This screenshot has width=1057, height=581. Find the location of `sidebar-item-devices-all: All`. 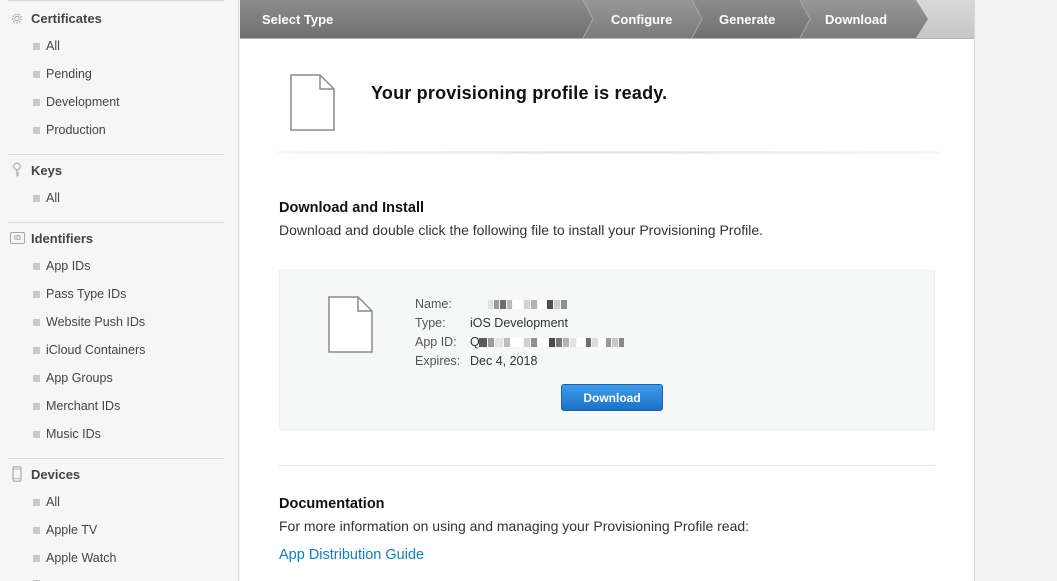

sidebar-item-devices-all: All is located at coordinates (46, 502).